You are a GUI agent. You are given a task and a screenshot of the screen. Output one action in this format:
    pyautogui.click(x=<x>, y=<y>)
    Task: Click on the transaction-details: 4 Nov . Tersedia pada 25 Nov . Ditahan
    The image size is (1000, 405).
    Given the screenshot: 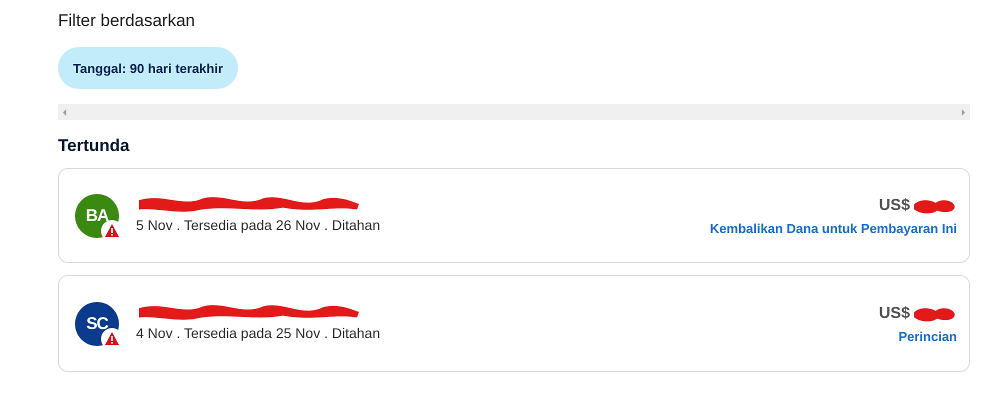 What is the action you would take?
    pyautogui.click(x=259, y=332)
    